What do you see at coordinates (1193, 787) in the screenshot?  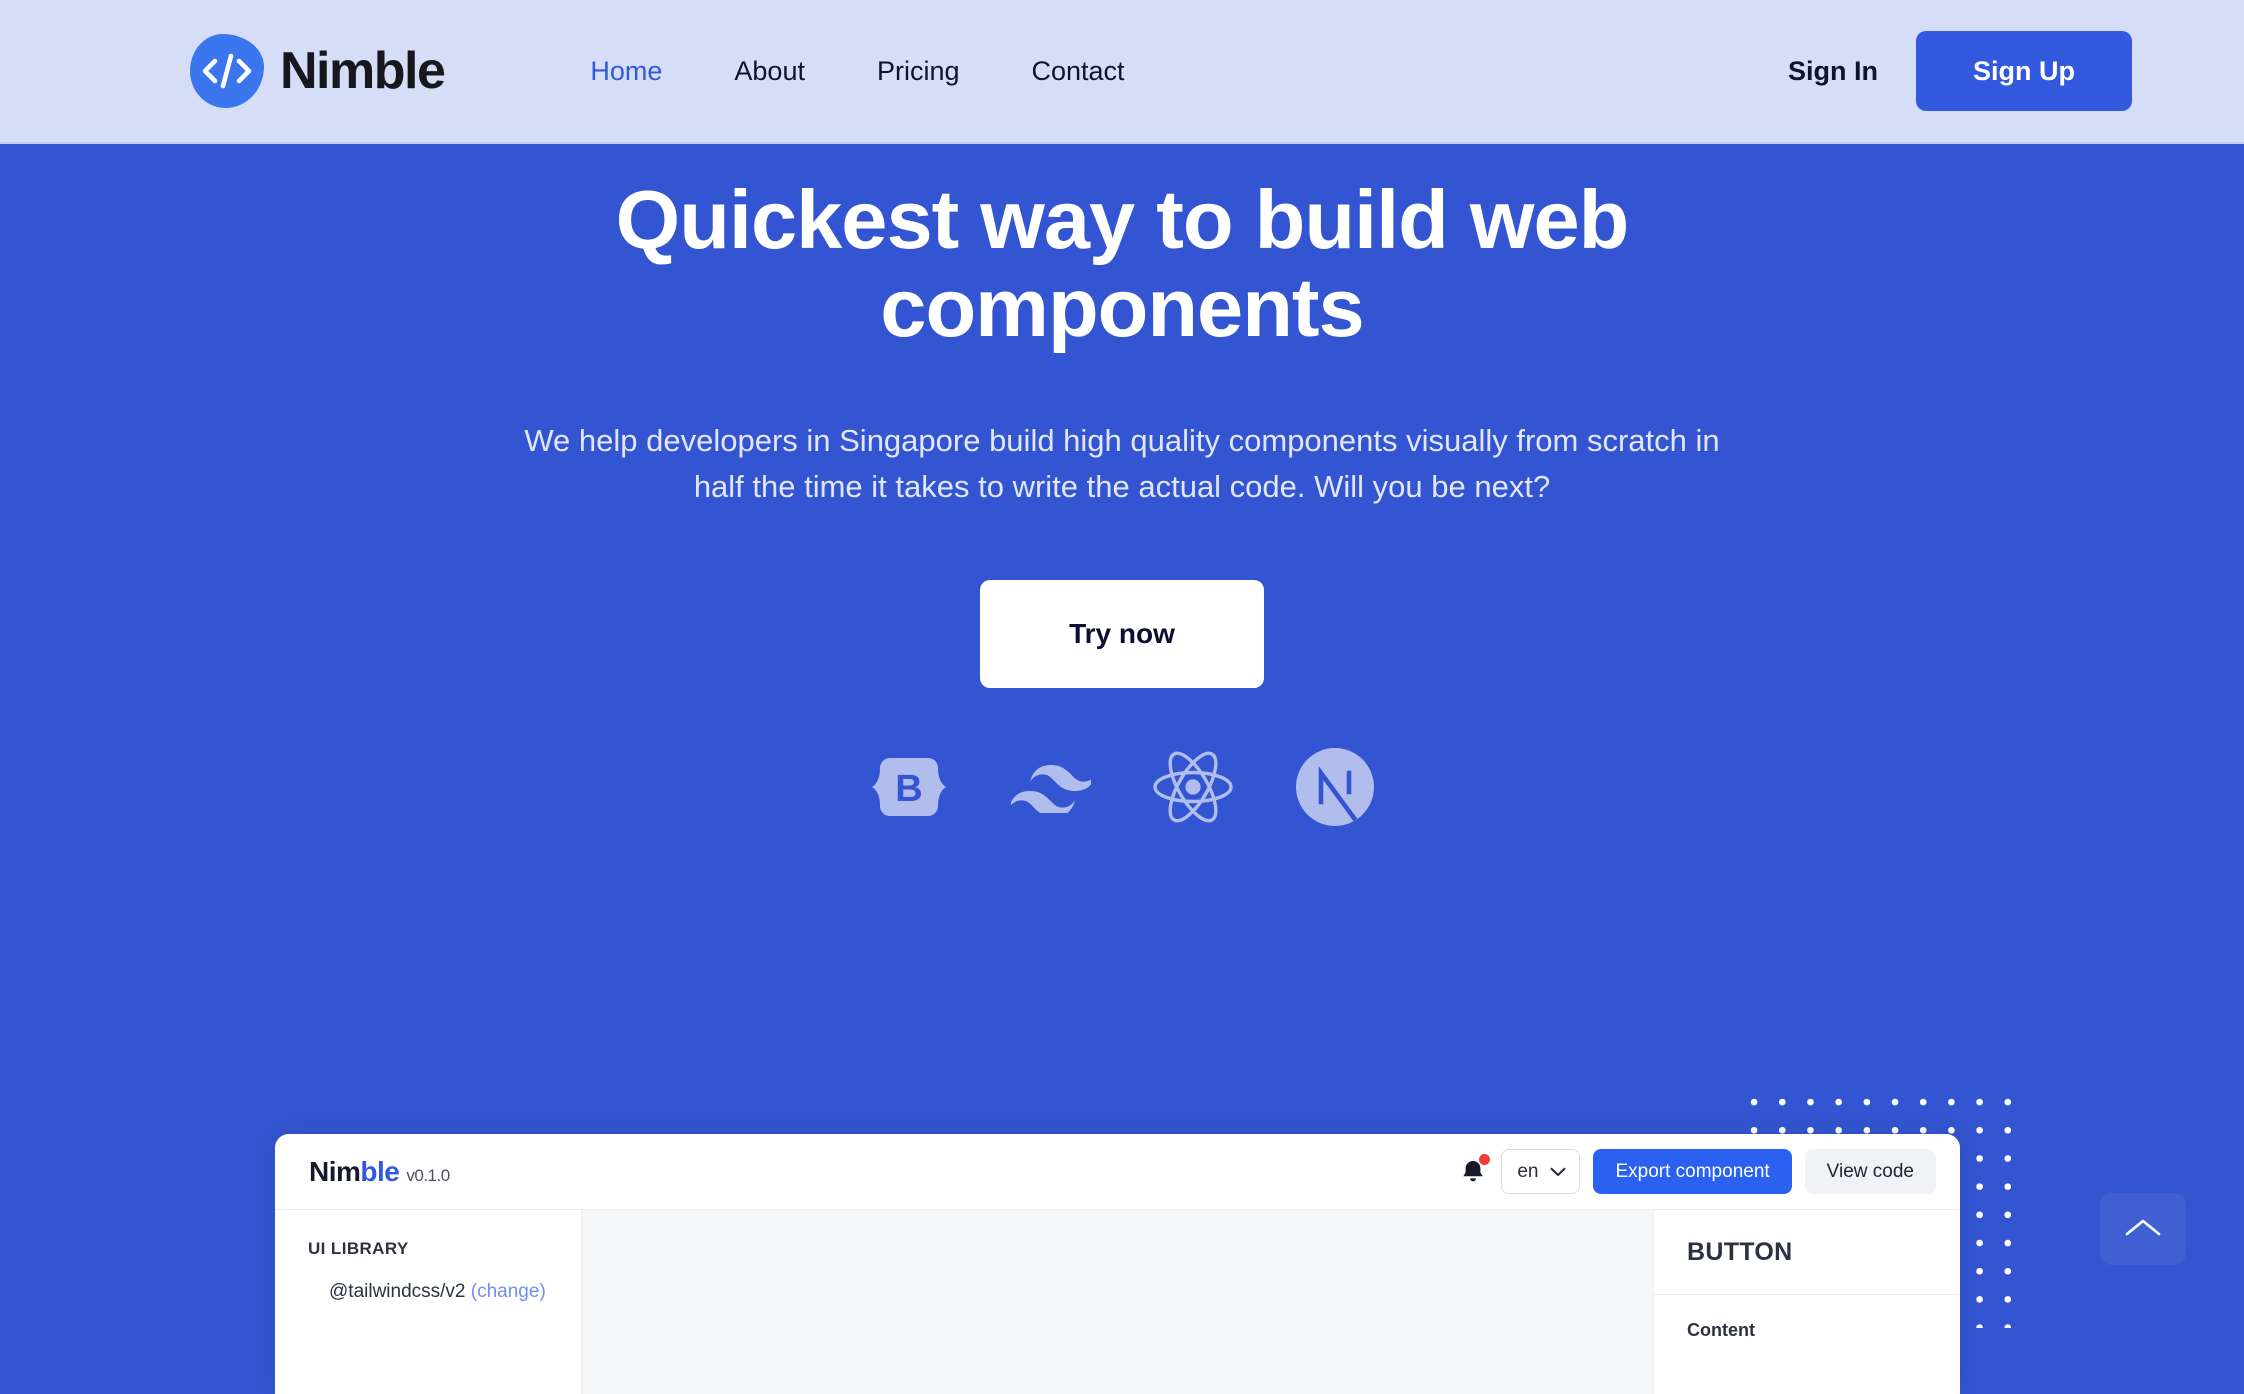 I see `react-icon` at bounding box center [1193, 787].